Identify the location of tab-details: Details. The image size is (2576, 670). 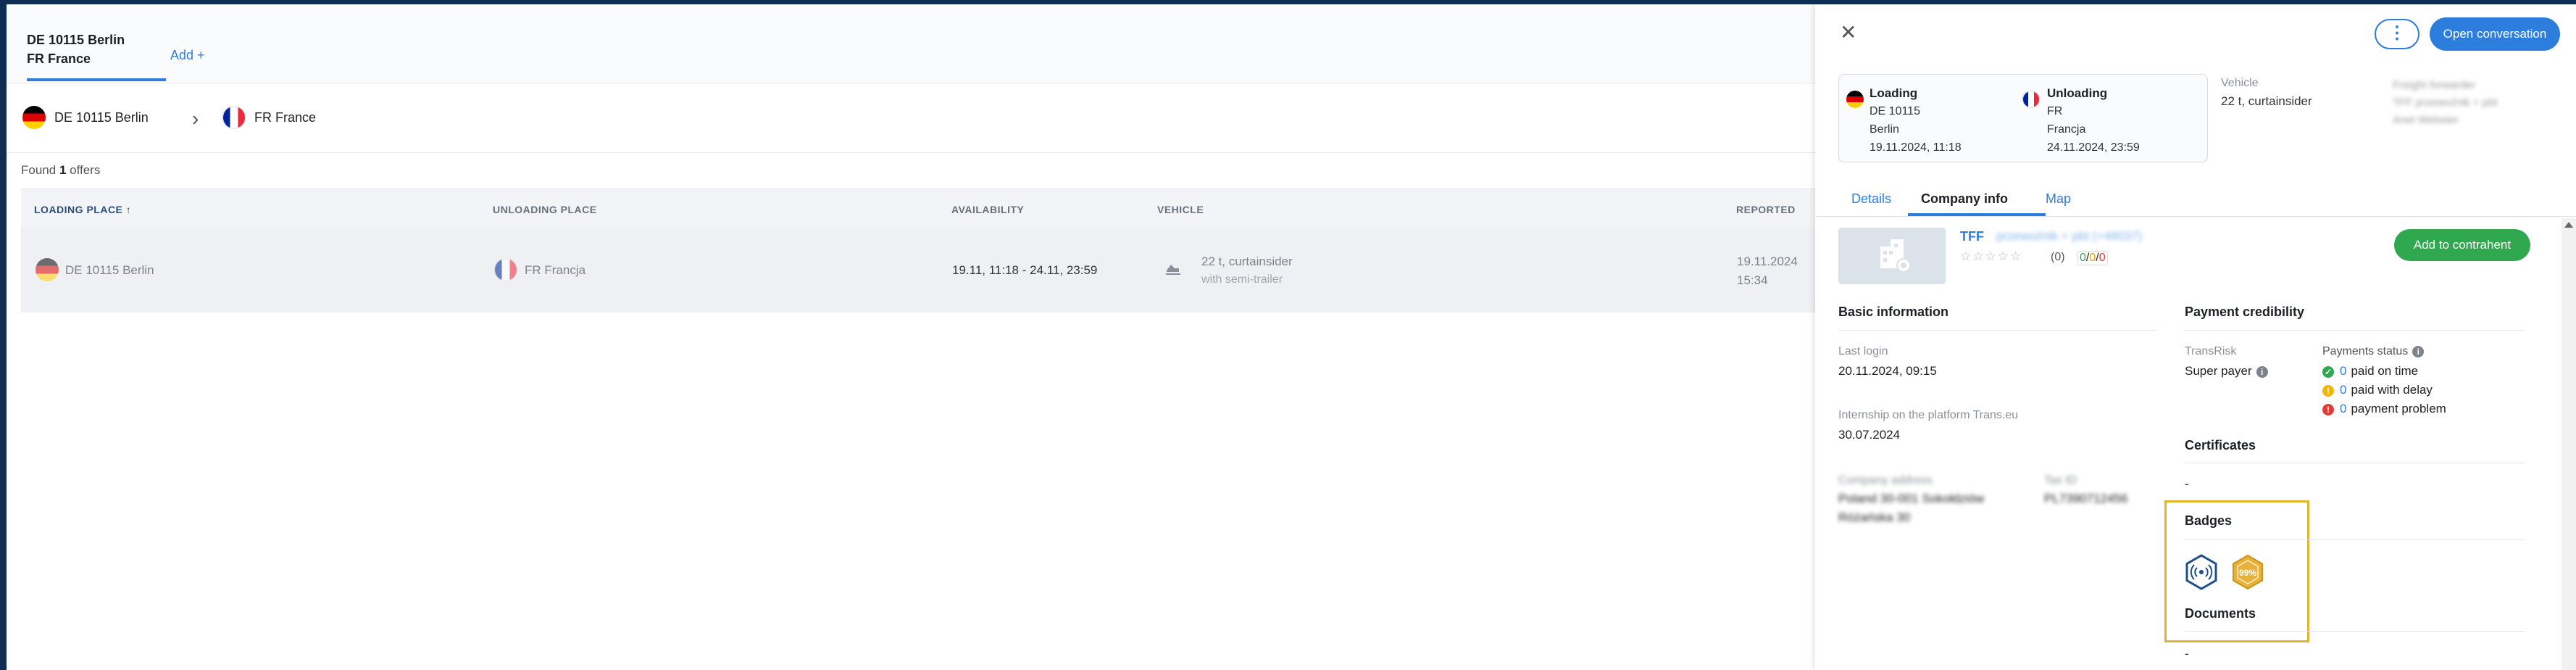
(1871, 199).